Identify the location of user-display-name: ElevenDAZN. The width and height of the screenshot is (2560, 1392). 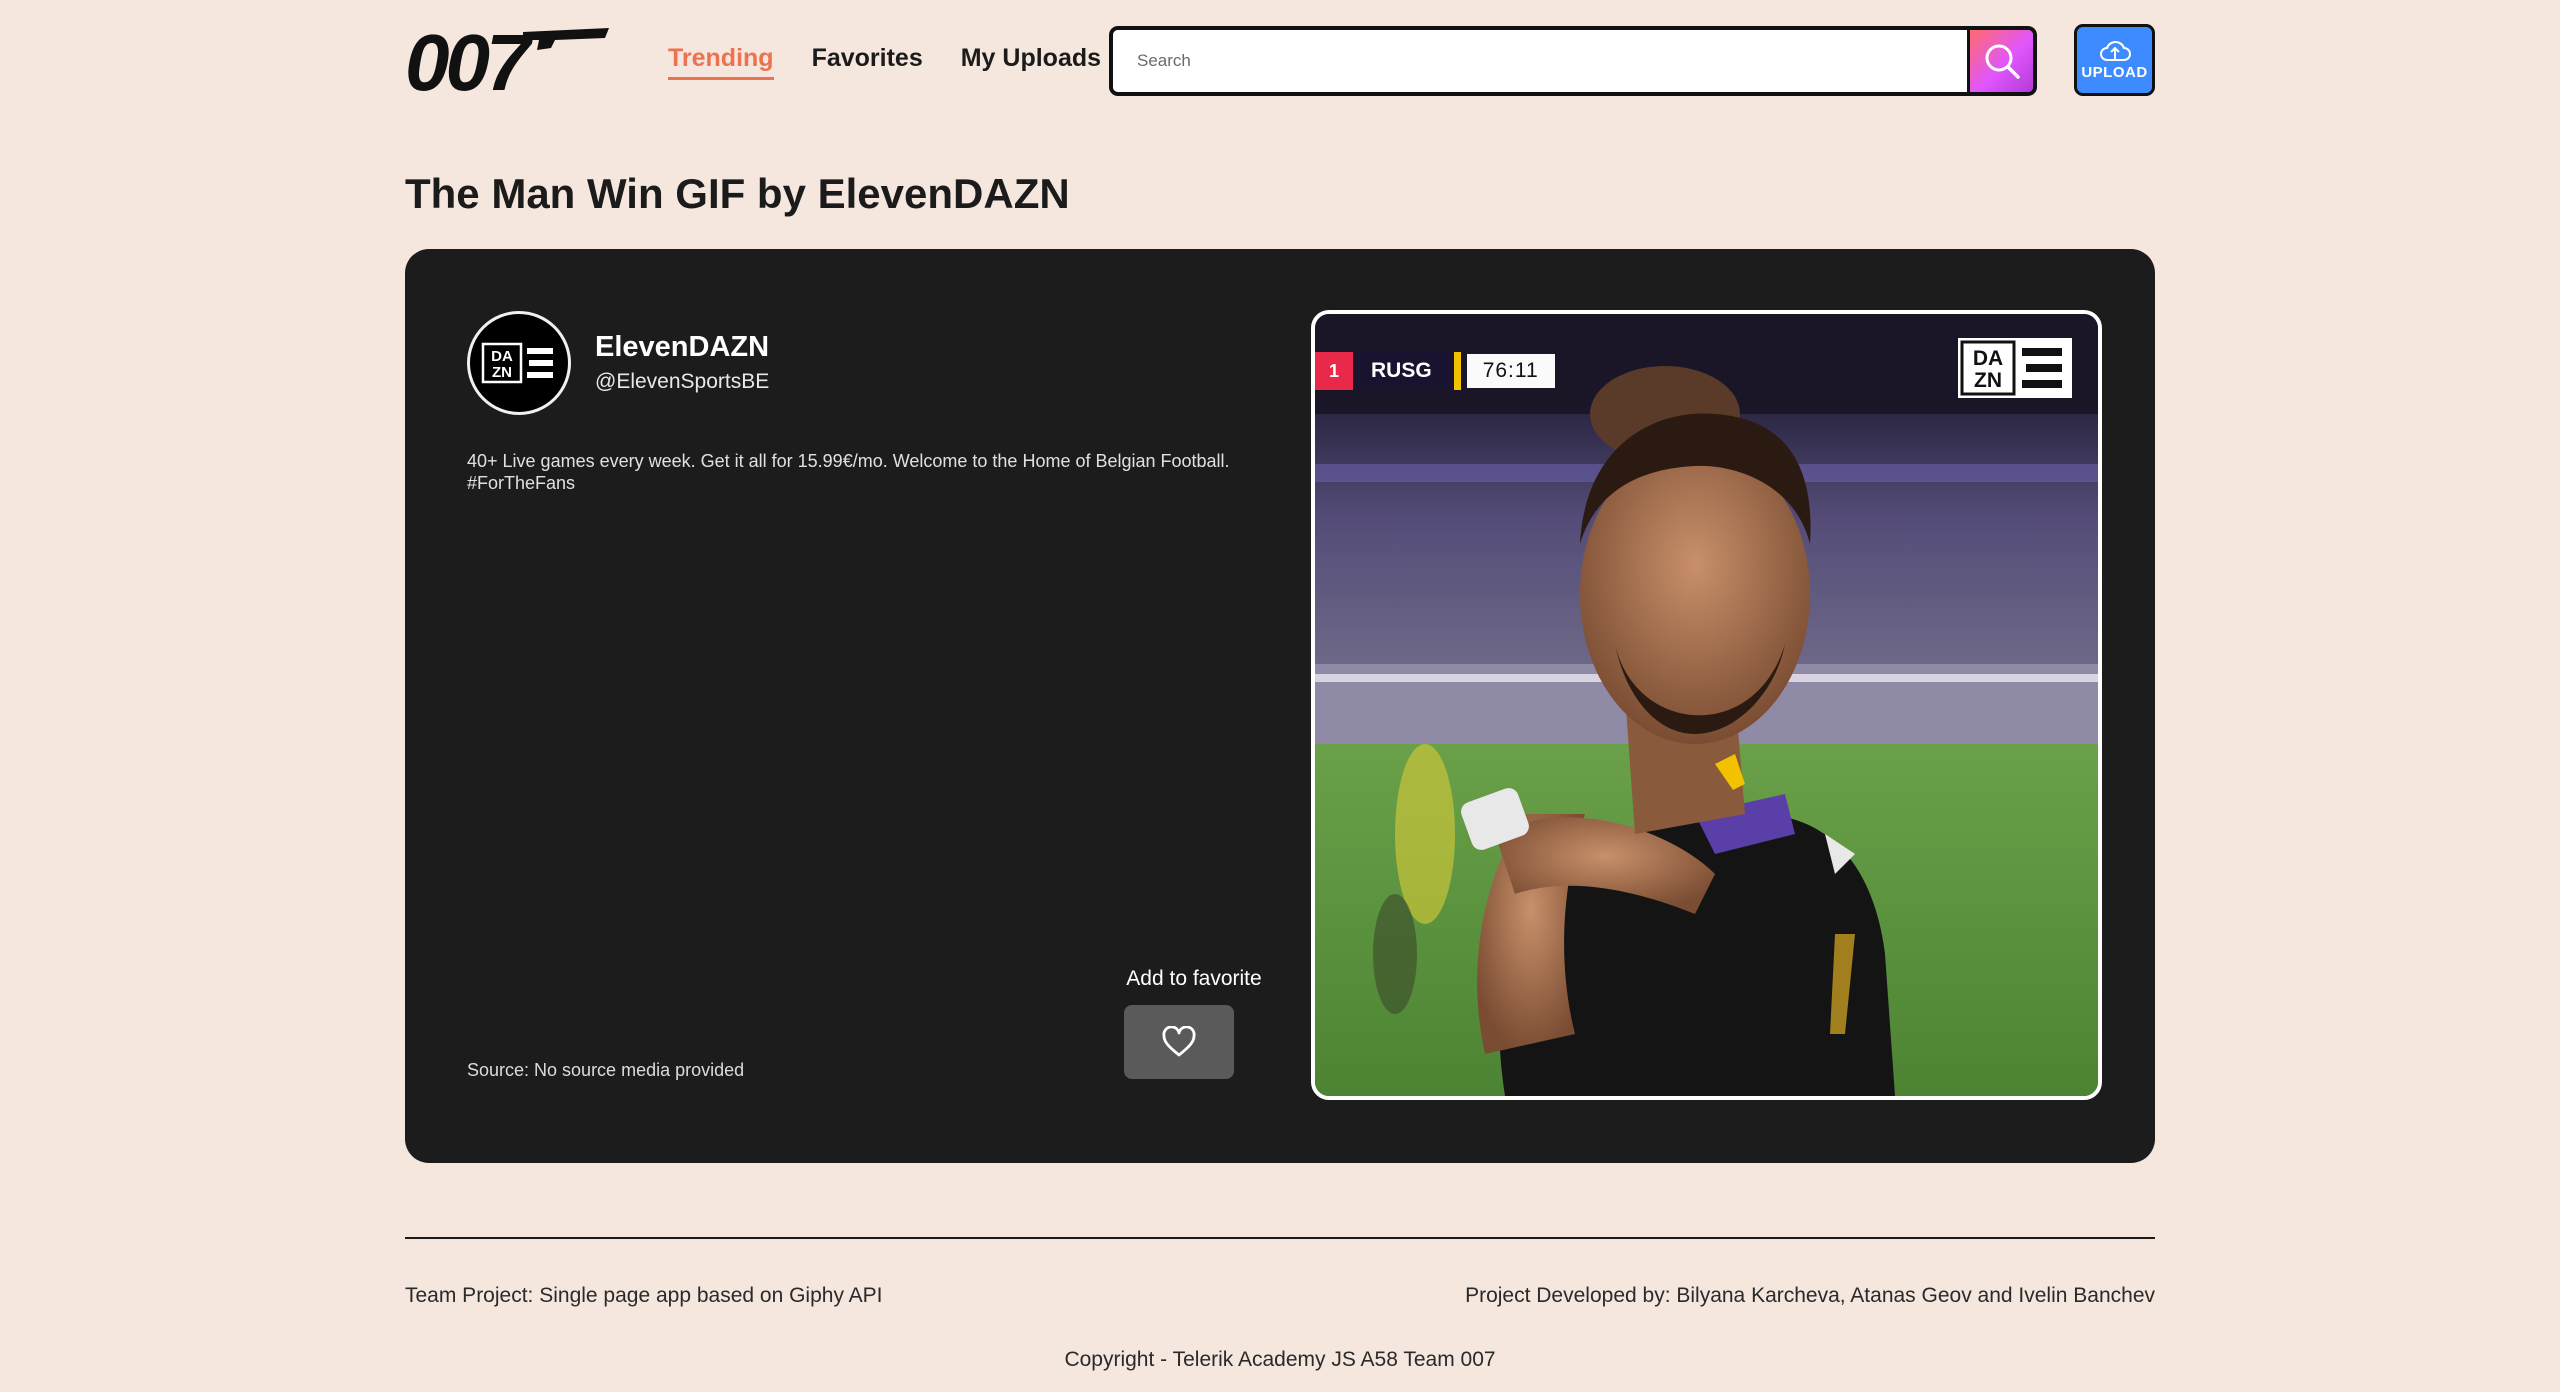
(682, 347).